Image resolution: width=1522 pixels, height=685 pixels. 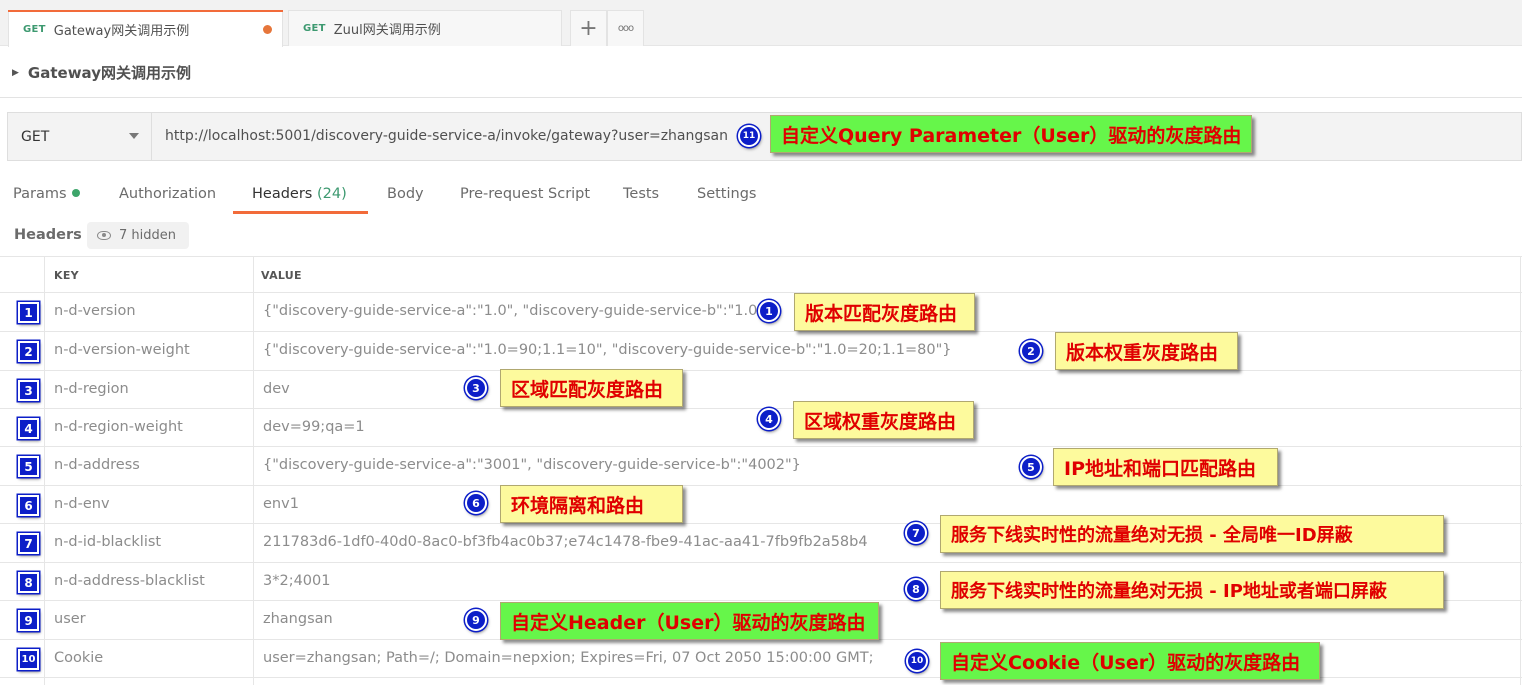 I want to click on annotation-callout: 区域权重灰度路由, so click(x=883, y=420).